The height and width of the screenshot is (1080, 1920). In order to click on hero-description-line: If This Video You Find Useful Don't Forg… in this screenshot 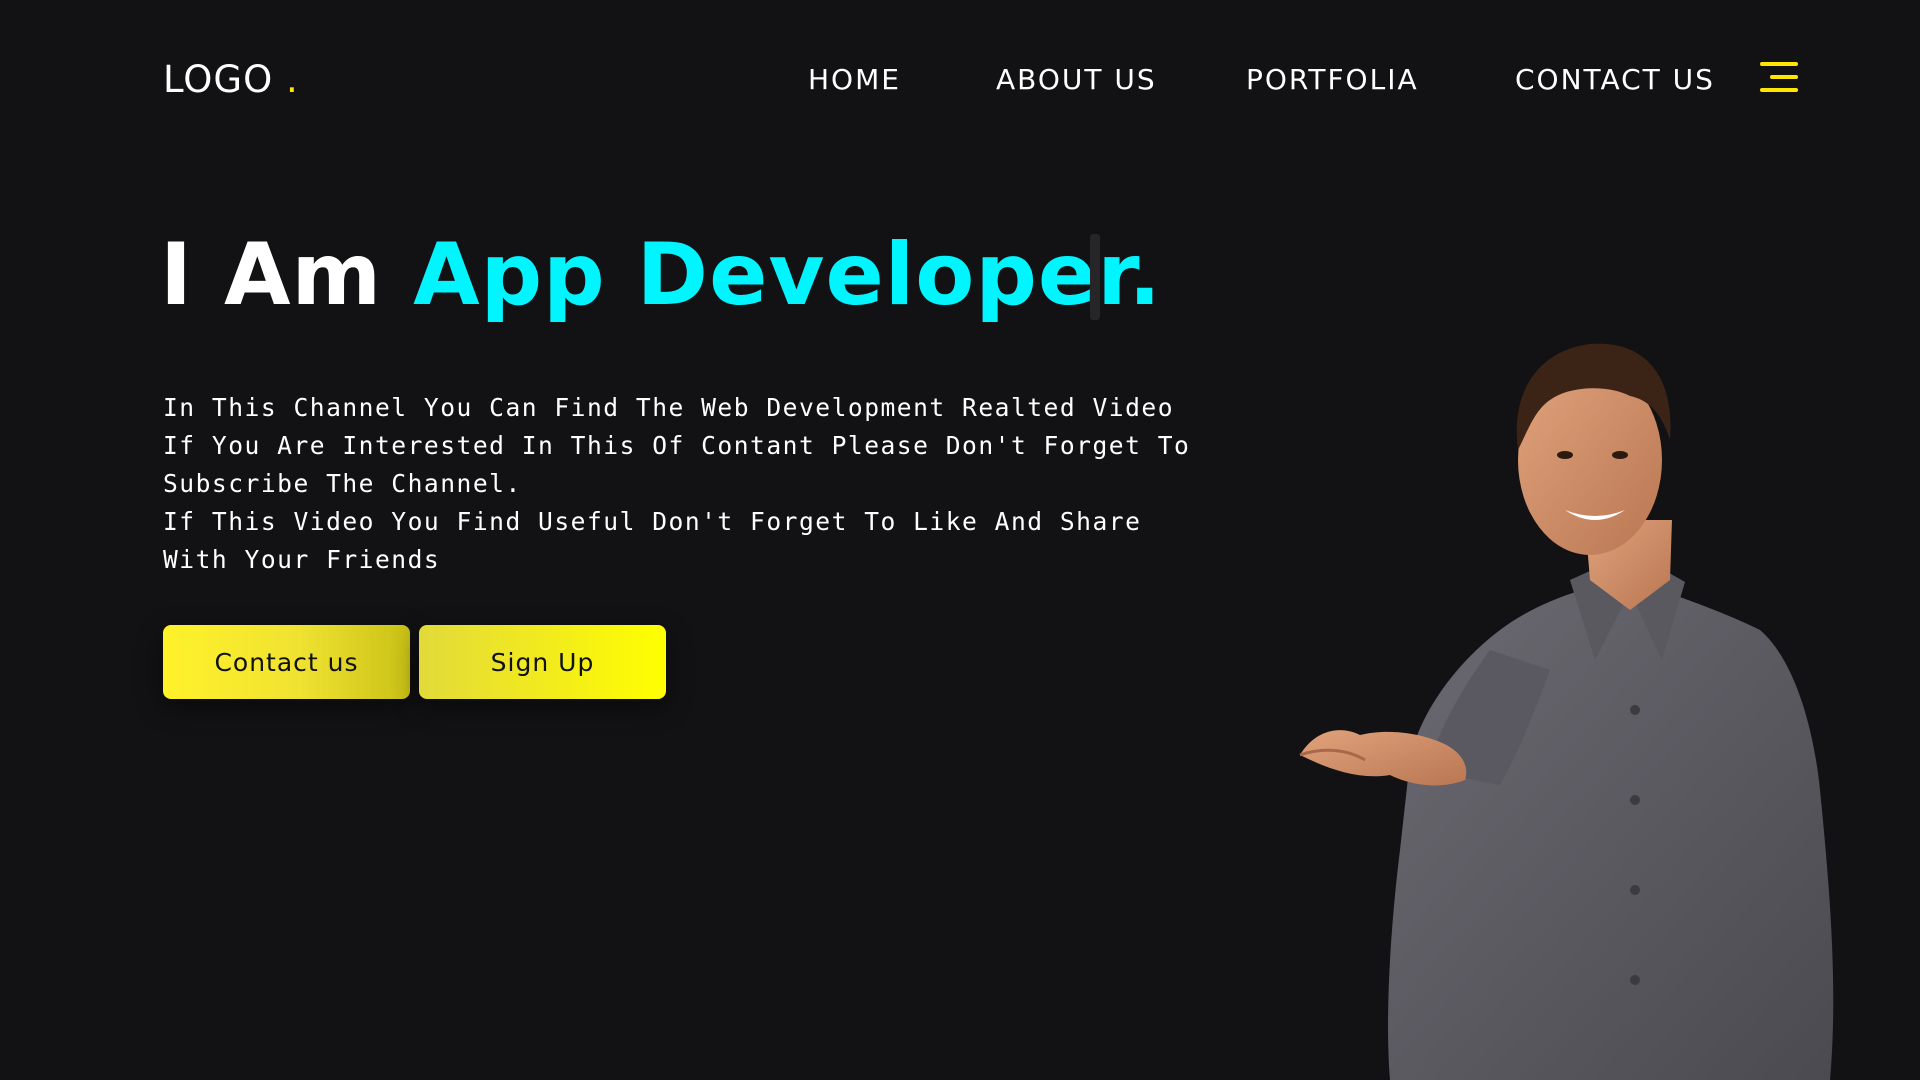, I will do `click(652, 540)`.